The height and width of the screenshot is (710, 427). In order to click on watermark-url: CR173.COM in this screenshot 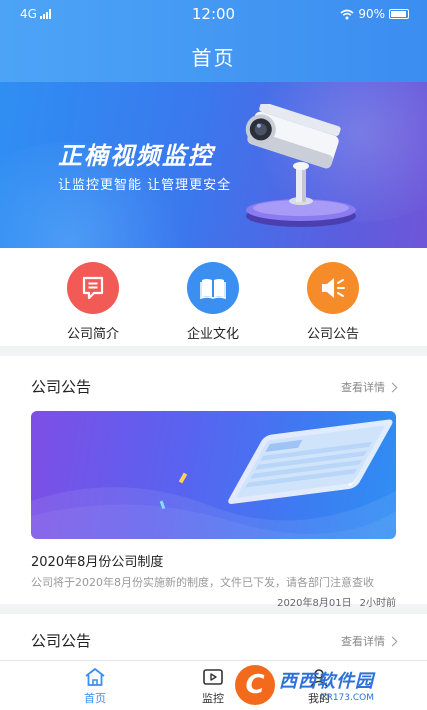, I will do `click(347, 698)`.